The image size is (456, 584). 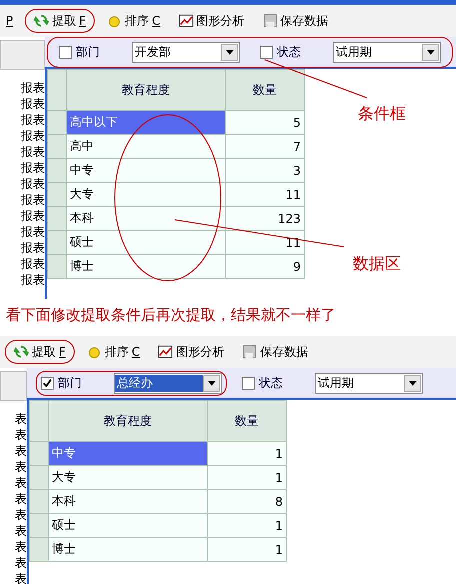 I want to click on callout-label: 条件框, so click(x=382, y=114).